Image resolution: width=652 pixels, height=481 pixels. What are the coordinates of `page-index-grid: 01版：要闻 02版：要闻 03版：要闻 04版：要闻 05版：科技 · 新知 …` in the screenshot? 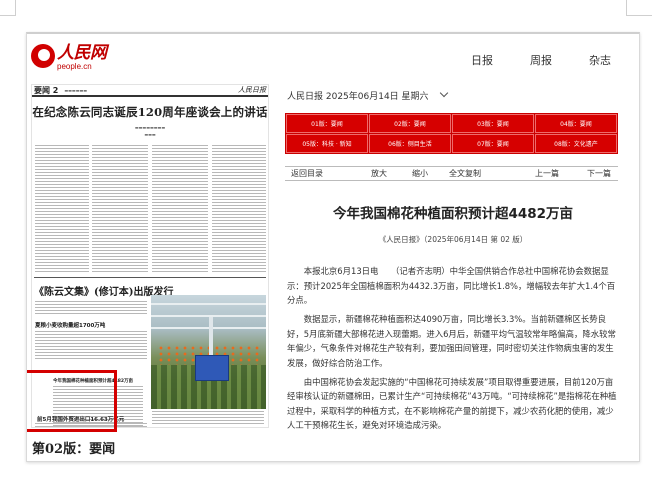 It's located at (451, 133).